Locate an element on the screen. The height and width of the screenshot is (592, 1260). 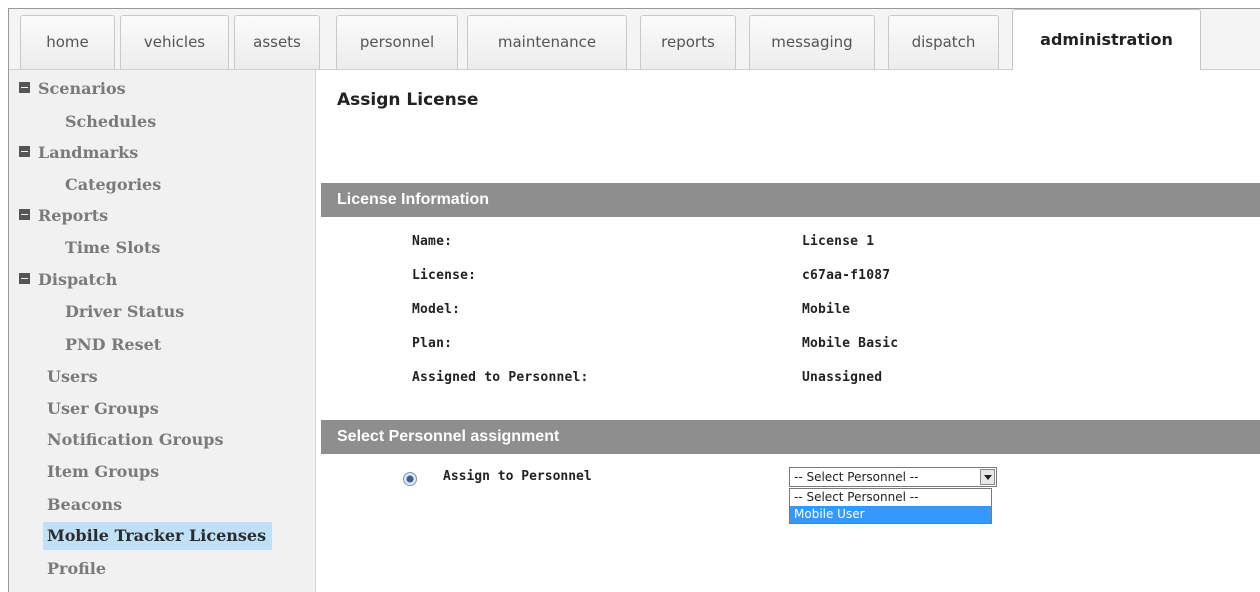
sidebar-item-notification-groups: Notification Groups is located at coordinates (135, 440).